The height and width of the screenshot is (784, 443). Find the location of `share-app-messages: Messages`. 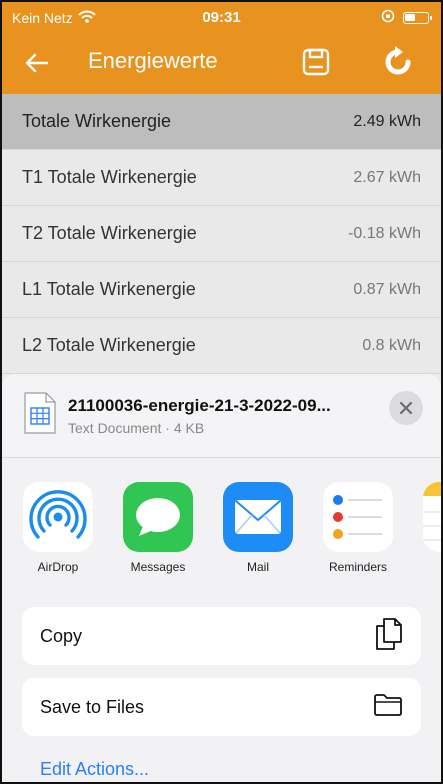

share-app-messages: Messages is located at coordinates (158, 528).